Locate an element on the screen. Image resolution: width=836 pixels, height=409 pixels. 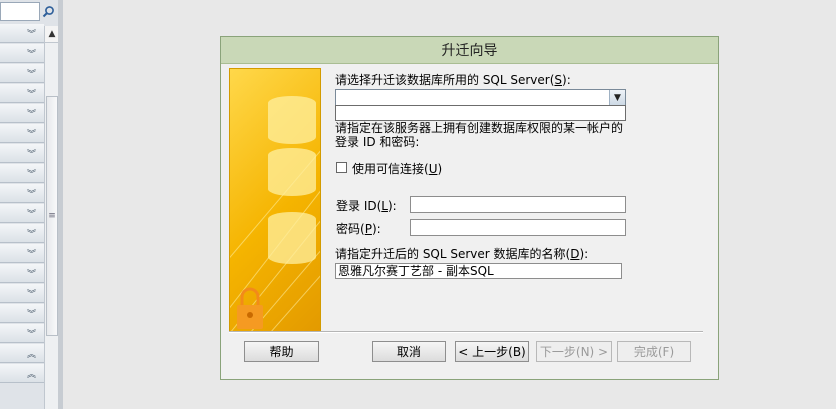
lock-icon is located at coordinates (250, 308).